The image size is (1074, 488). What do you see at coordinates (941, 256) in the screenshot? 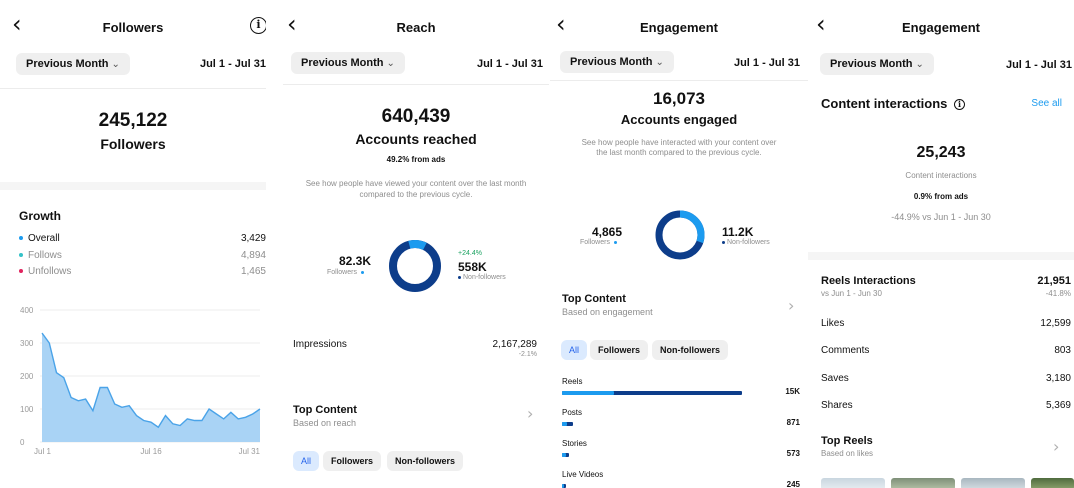
I see `section-divider` at bounding box center [941, 256].